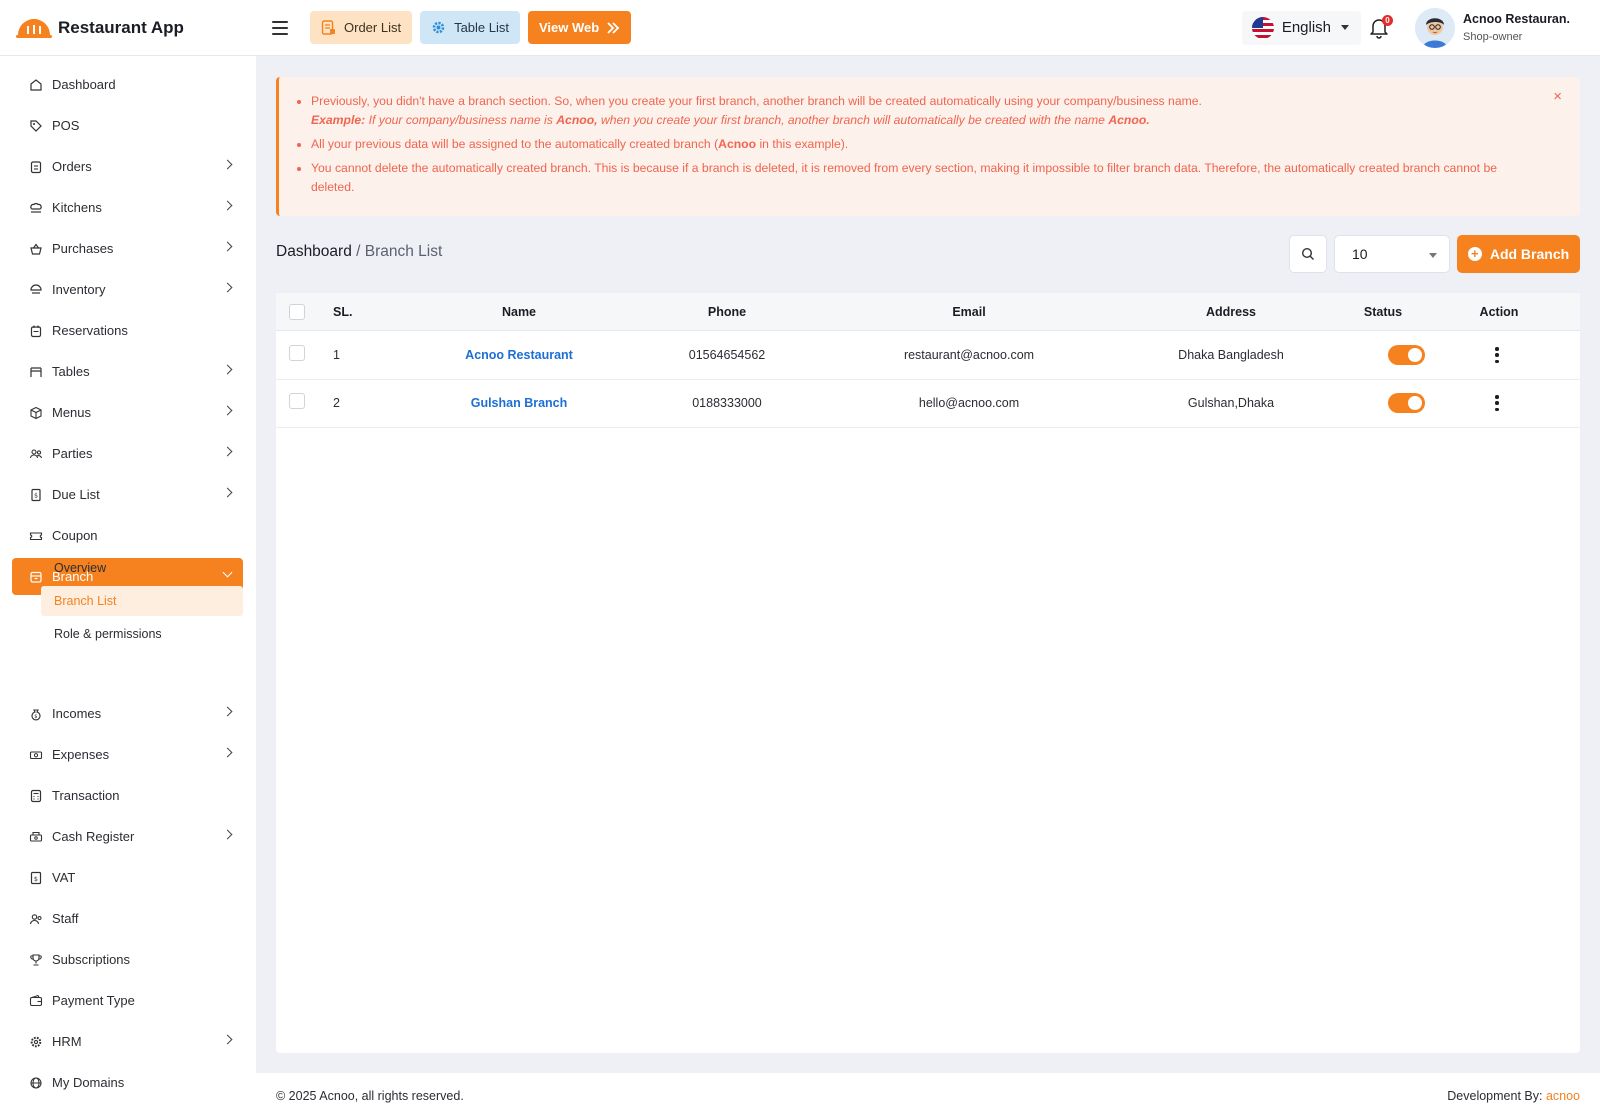 The width and height of the screenshot is (1600, 1119). I want to click on sidebar-item-incomes: $ Incomes, so click(127, 713).